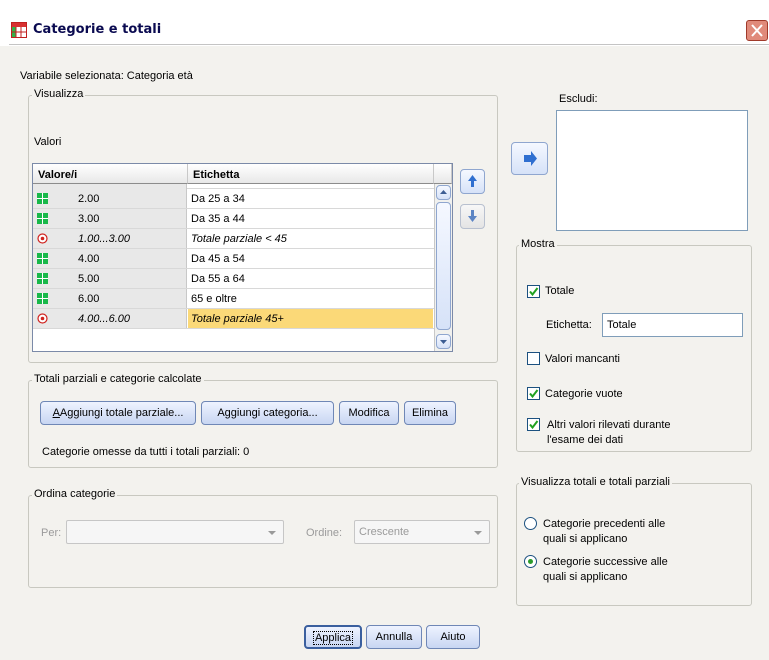 This screenshot has height=660, width=769. I want to click on order-label: Ordine:, so click(324, 533).